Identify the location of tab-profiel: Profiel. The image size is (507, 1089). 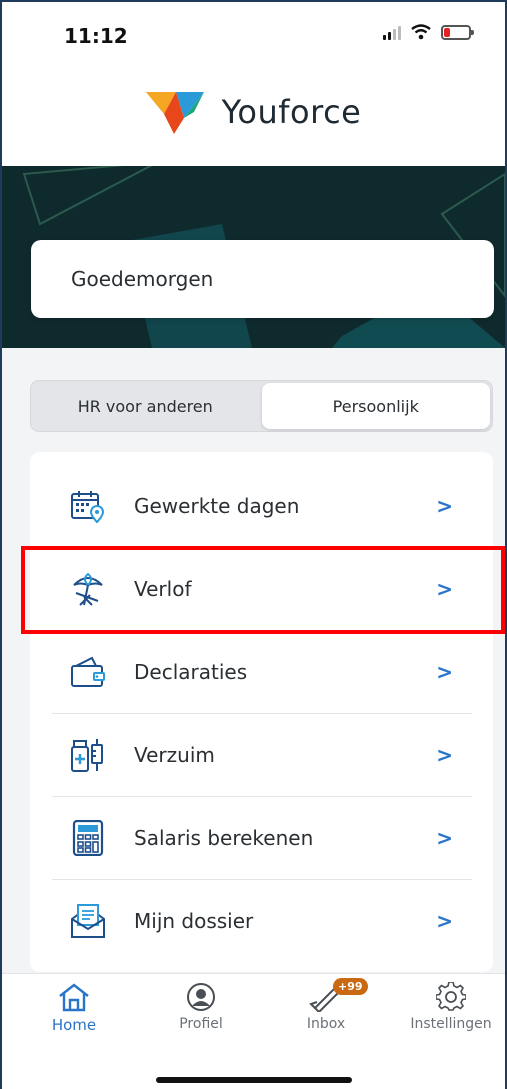
(201, 1007).